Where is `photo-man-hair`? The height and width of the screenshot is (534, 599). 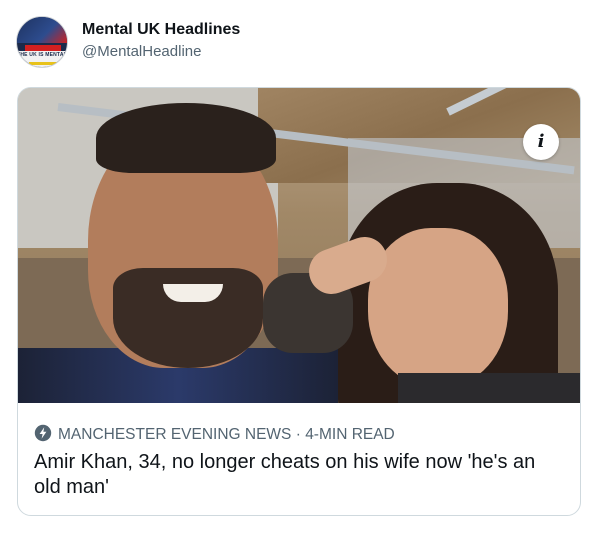
photo-man-hair is located at coordinates (186, 138).